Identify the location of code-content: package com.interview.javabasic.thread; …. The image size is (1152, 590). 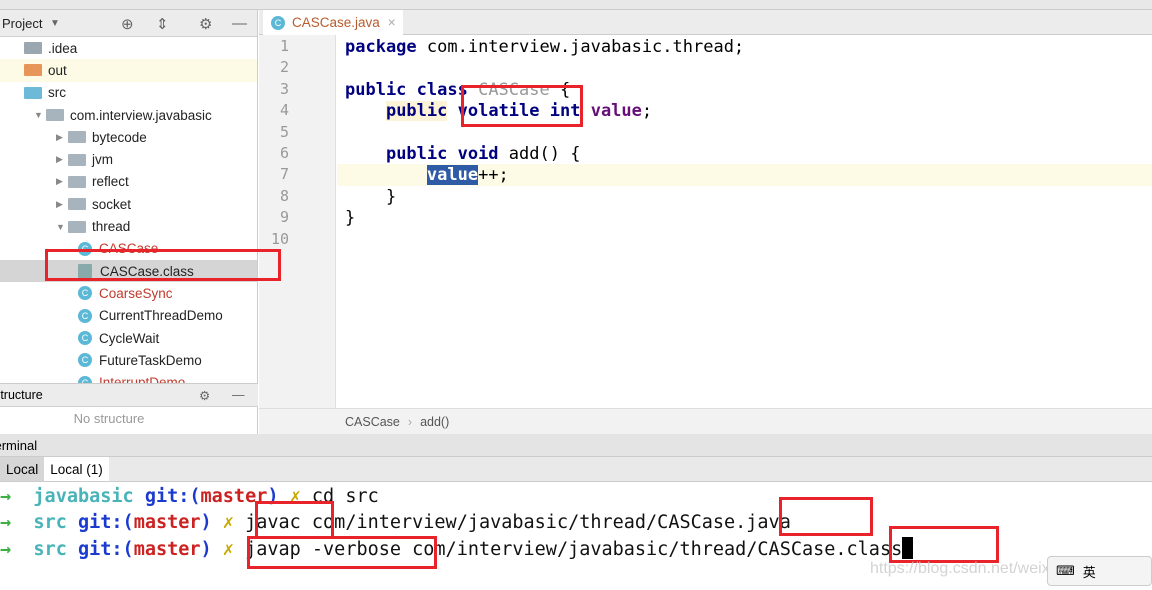
(544, 133).